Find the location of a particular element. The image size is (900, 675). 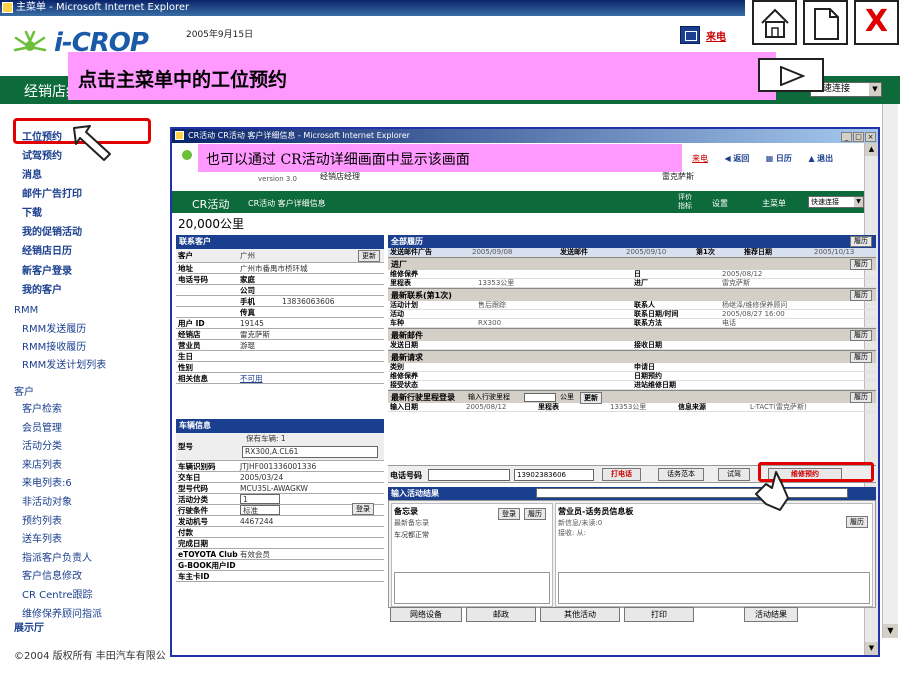

field-label: 电话号码 is located at coordinates (193, 279).